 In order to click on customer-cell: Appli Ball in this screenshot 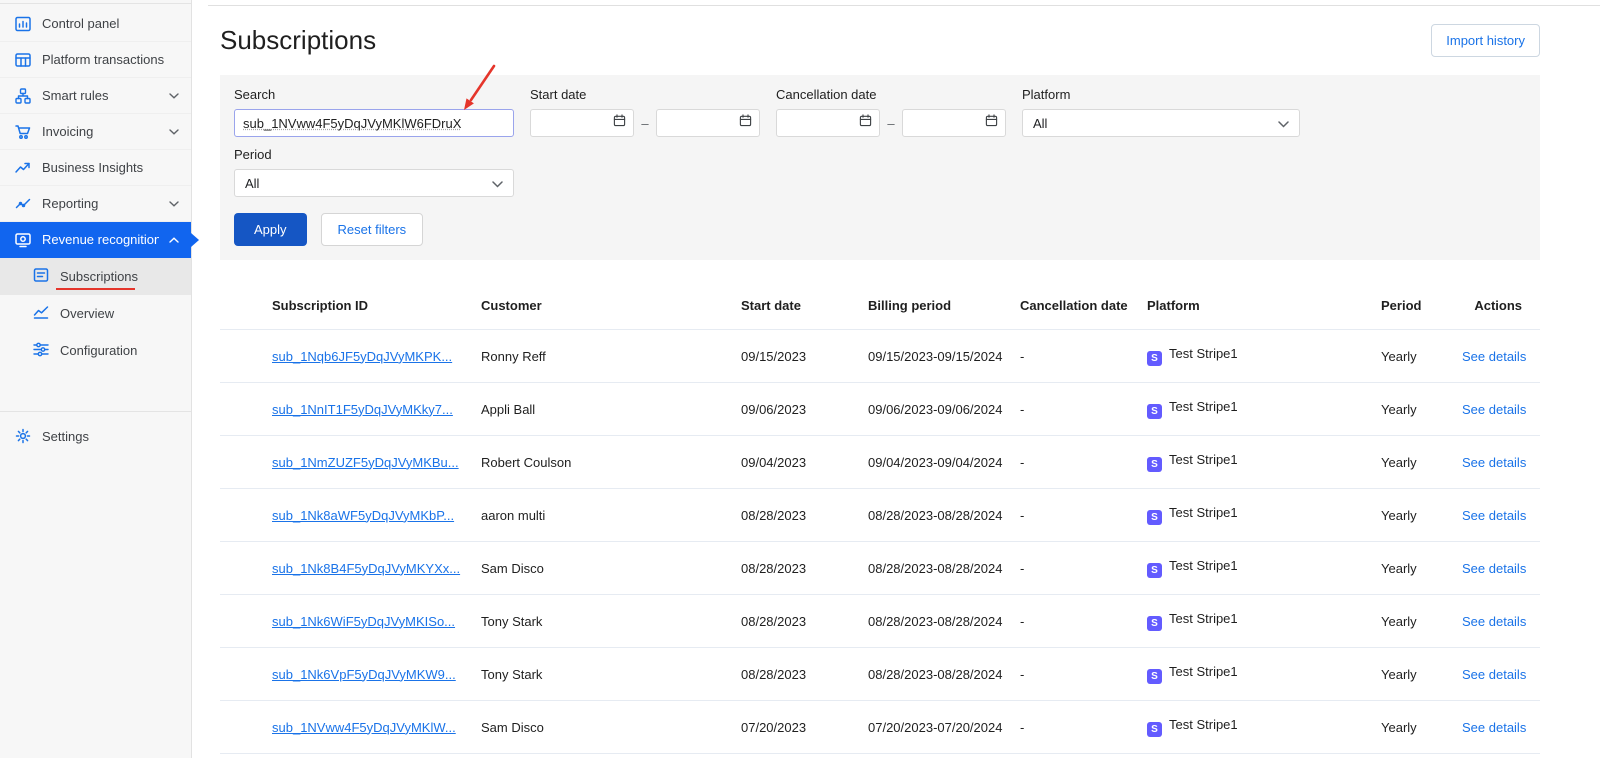, I will do `click(611, 409)`.